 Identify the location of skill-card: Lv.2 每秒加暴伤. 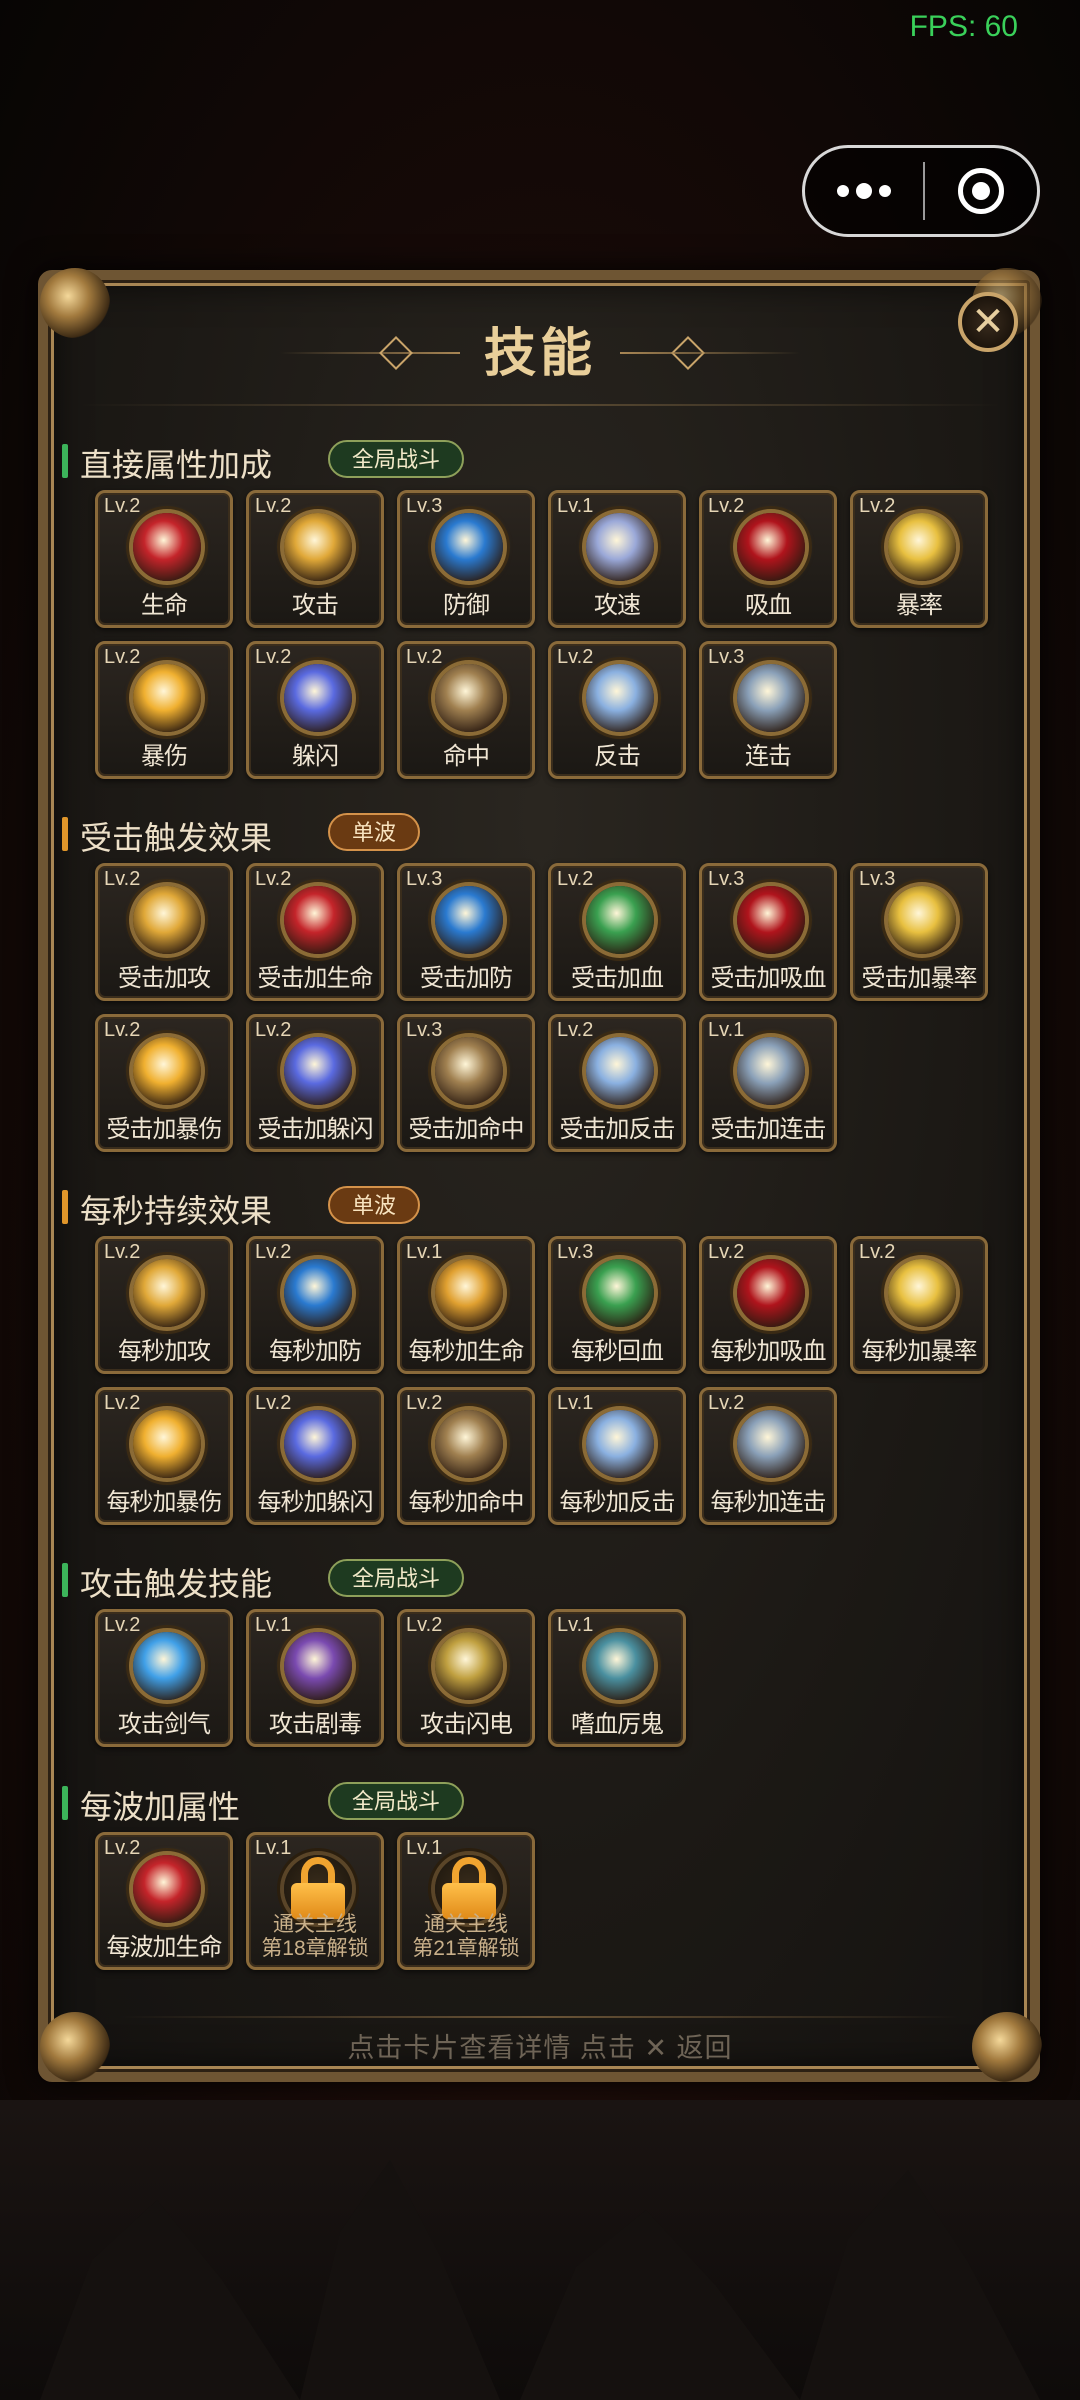
(164, 1456).